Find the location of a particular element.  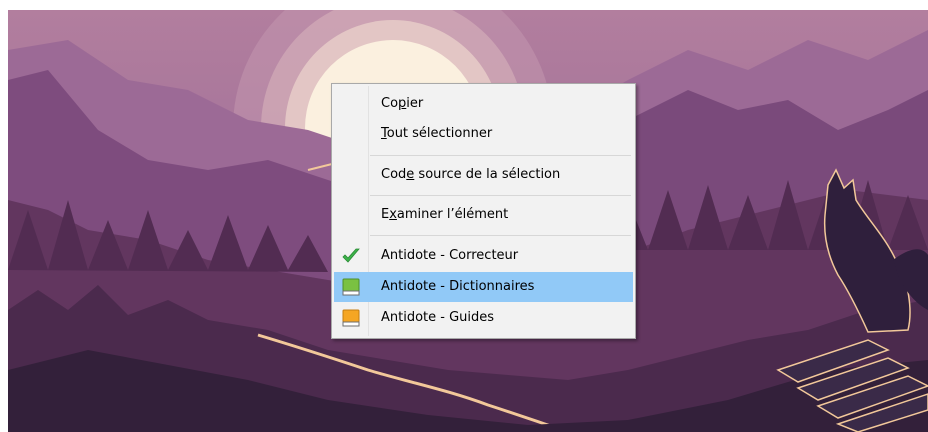

menu-item-inspect-element: Examiner l’élément is located at coordinates (483, 215).